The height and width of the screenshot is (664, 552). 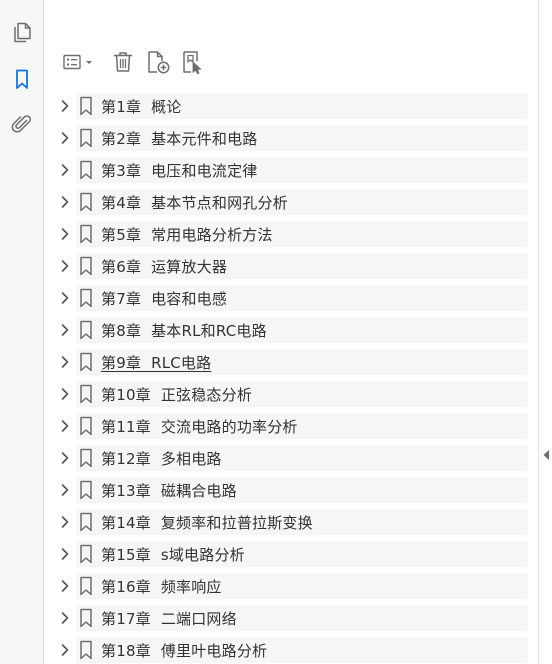 What do you see at coordinates (289, 490) in the screenshot?
I see `bookmark-row: 第13章 磁耦合电路` at bounding box center [289, 490].